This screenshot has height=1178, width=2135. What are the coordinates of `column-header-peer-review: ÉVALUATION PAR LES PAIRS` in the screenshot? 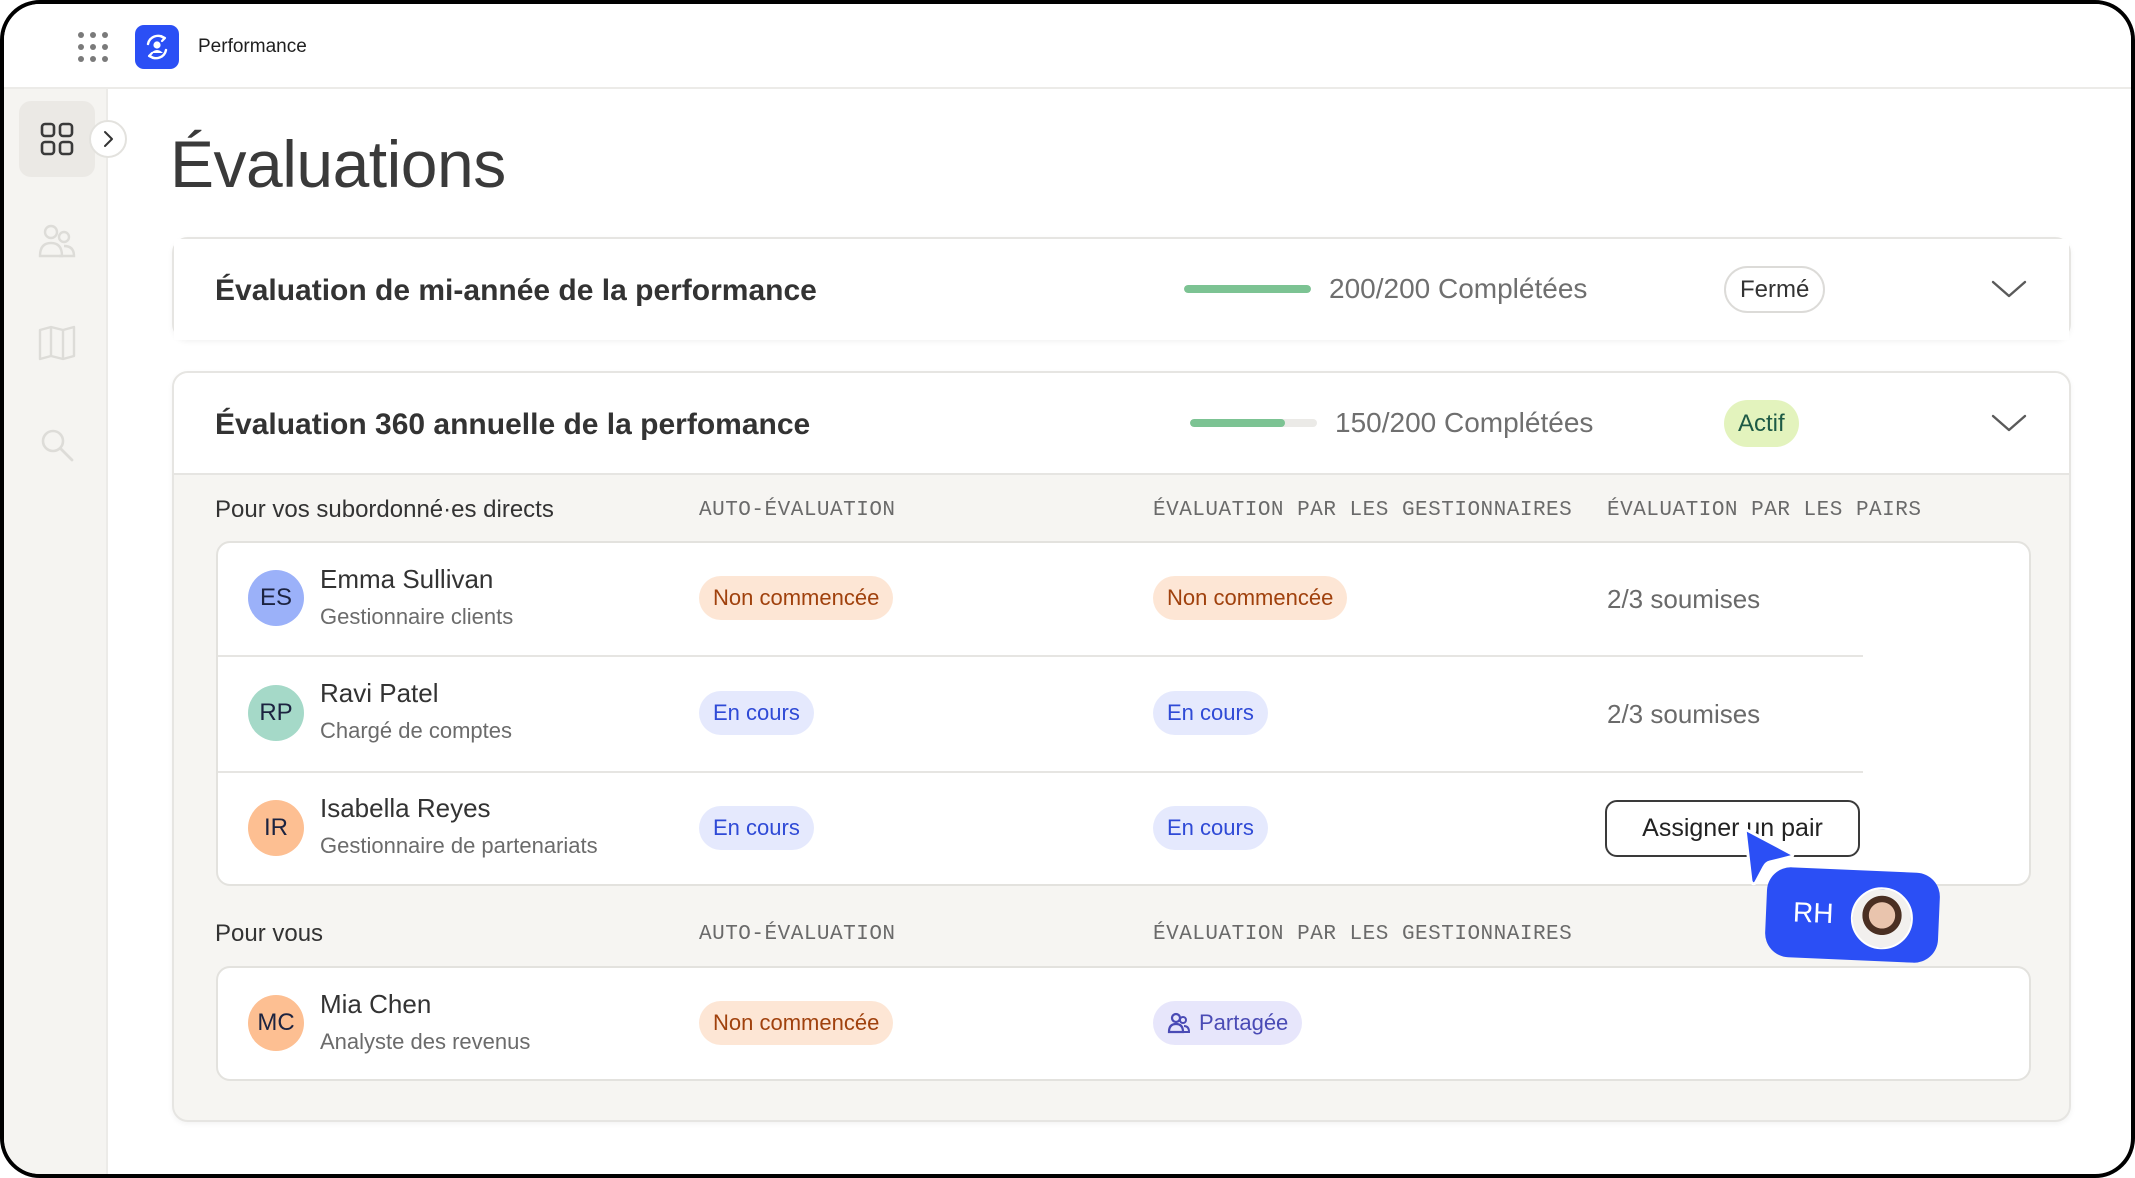 It's located at (1764, 510).